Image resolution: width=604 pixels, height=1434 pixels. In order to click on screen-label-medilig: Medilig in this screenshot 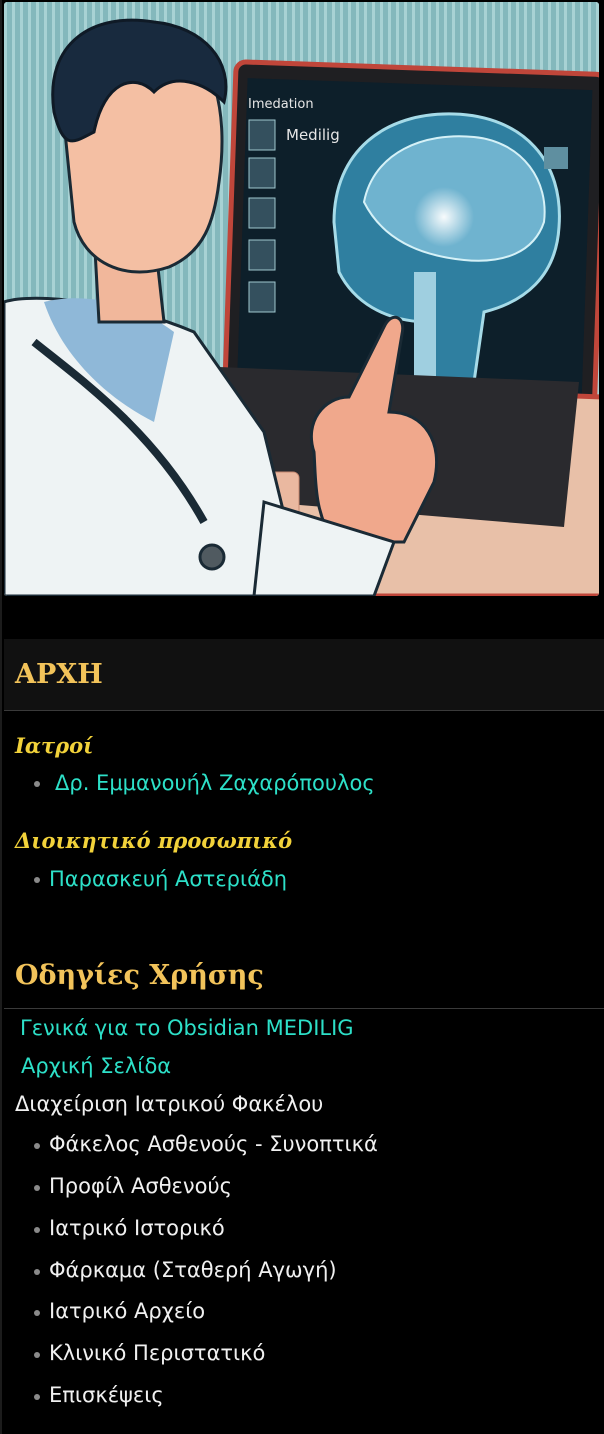, I will do `click(313, 135)`.